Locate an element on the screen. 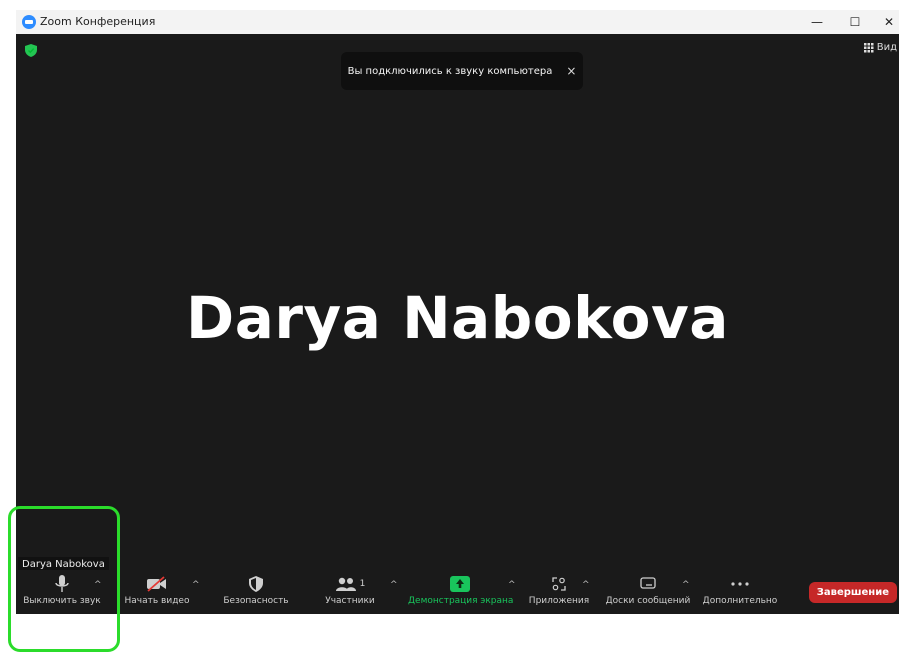  participants-label: Участники is located at coordinates (350, 601).